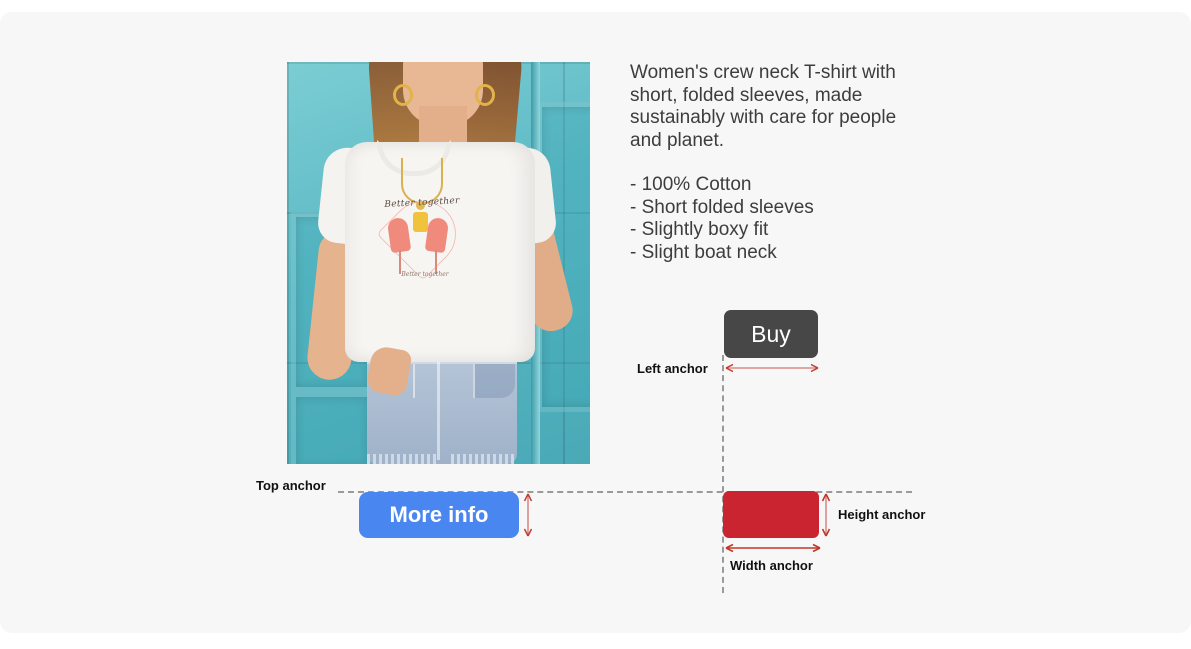 The width and height of the screenshot is (1191, 649). I want to click on left-anchor-guide-line, so click(723, 474).